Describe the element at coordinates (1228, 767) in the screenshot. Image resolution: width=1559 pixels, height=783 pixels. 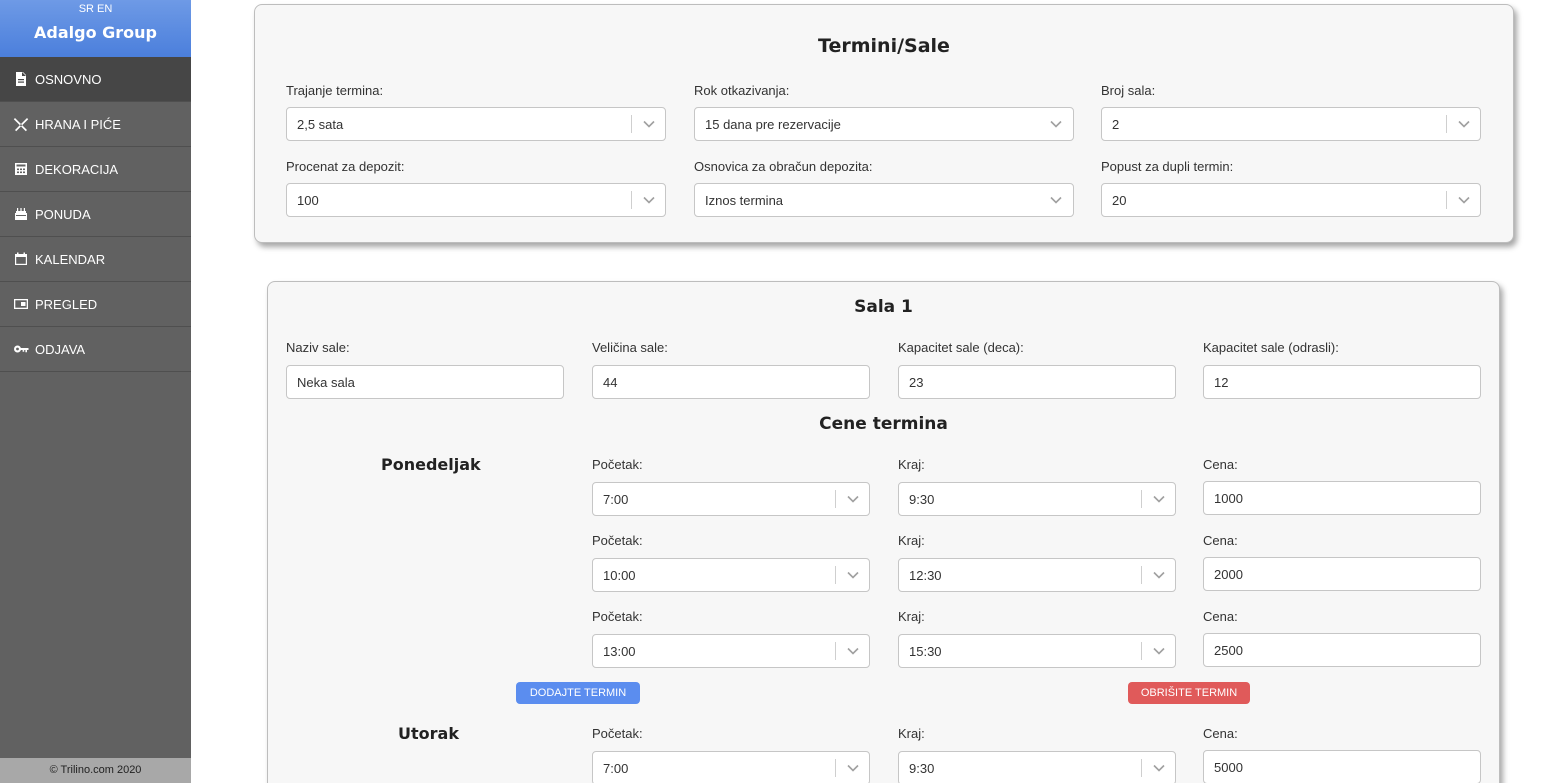
I see `cena-value: 5000` at that location.